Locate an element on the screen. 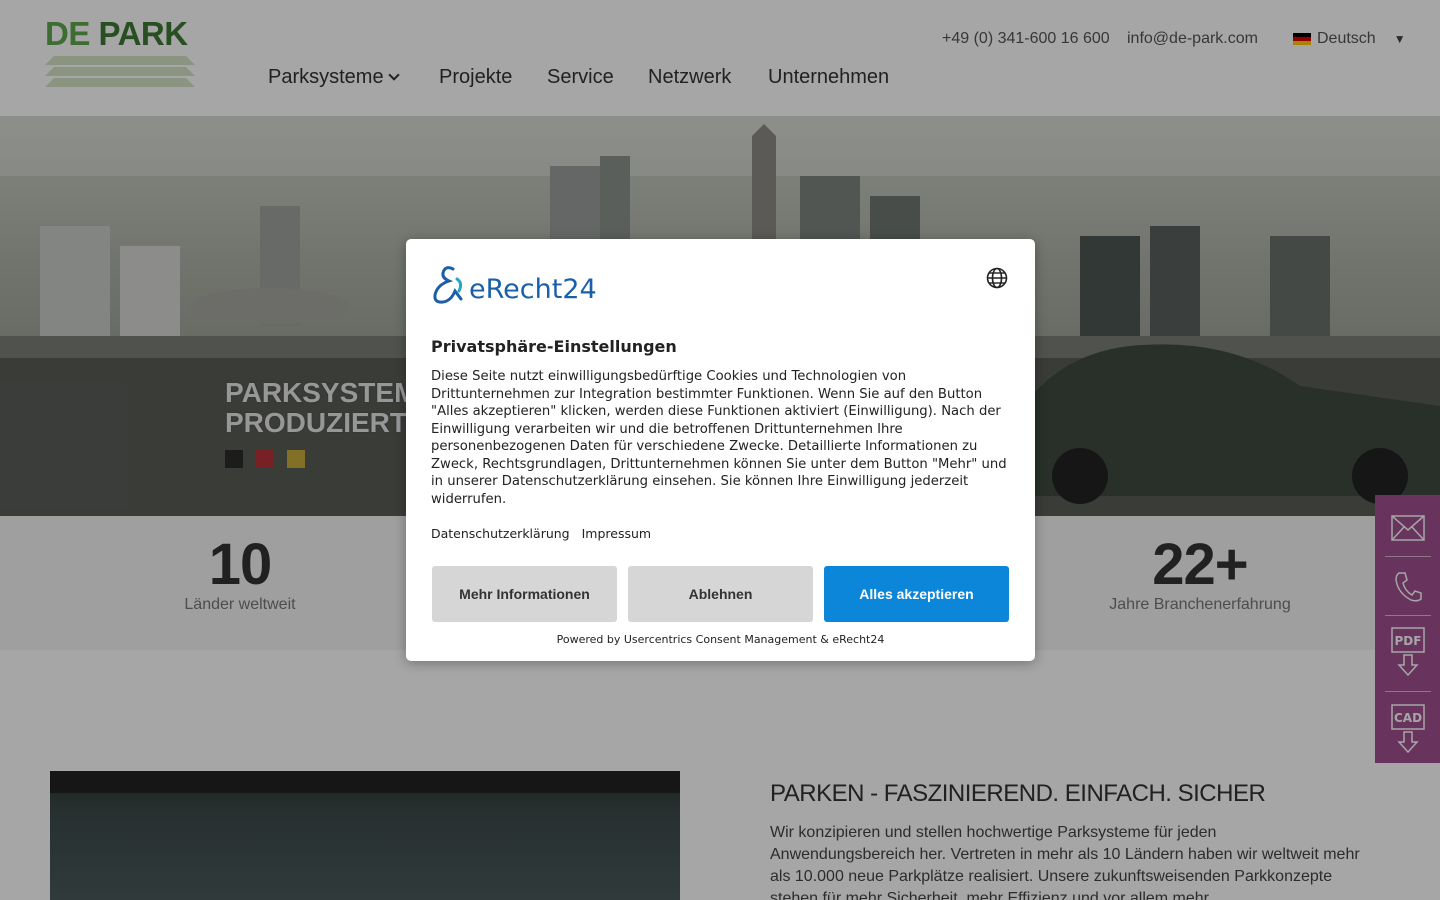 The width and height of the screenshot is (1440, 900). consent-title: Privatsphäre-Einstellungen is located at coordinates (554, 346).